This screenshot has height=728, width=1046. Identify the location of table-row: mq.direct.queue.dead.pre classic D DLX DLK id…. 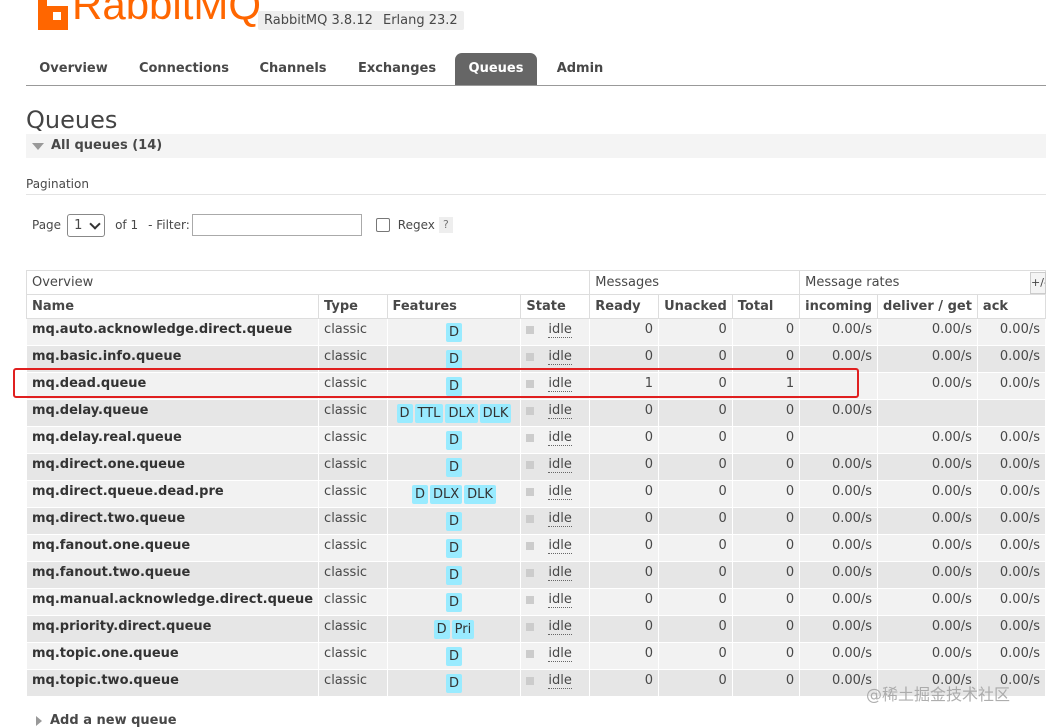
(535, 494).